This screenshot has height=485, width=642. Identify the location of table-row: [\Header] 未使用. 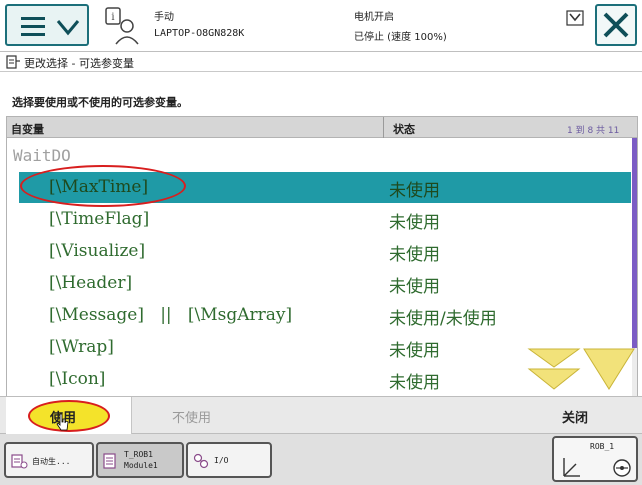
(325, 283).